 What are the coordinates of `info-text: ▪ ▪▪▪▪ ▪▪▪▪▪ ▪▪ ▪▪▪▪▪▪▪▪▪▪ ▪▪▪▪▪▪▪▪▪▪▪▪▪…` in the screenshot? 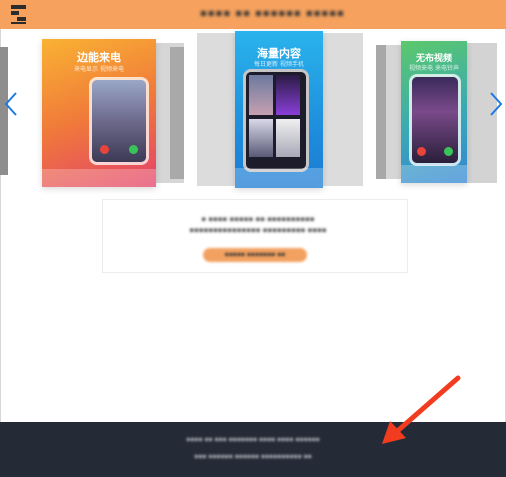 It's located at (258, 225).